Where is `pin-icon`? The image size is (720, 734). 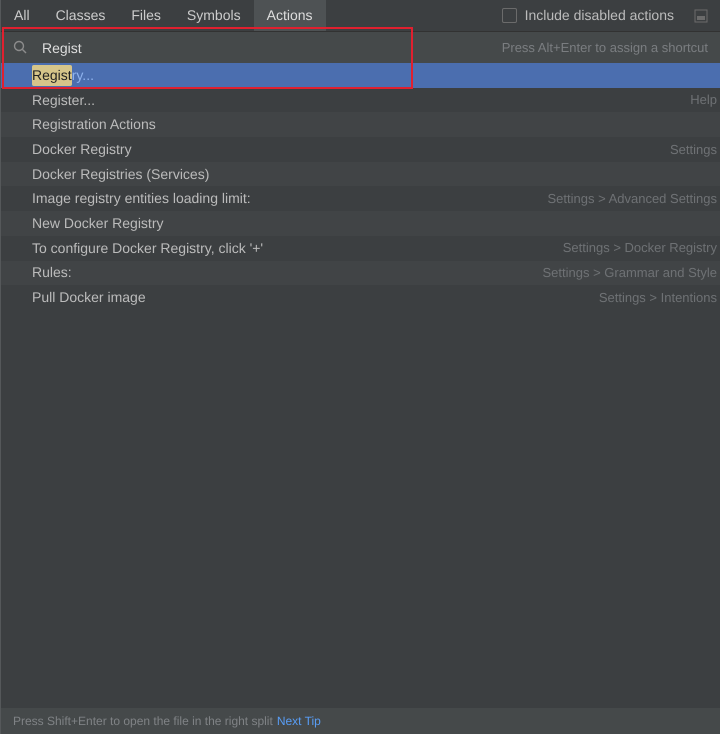
pin-icon is located at coordinates (701, 15).